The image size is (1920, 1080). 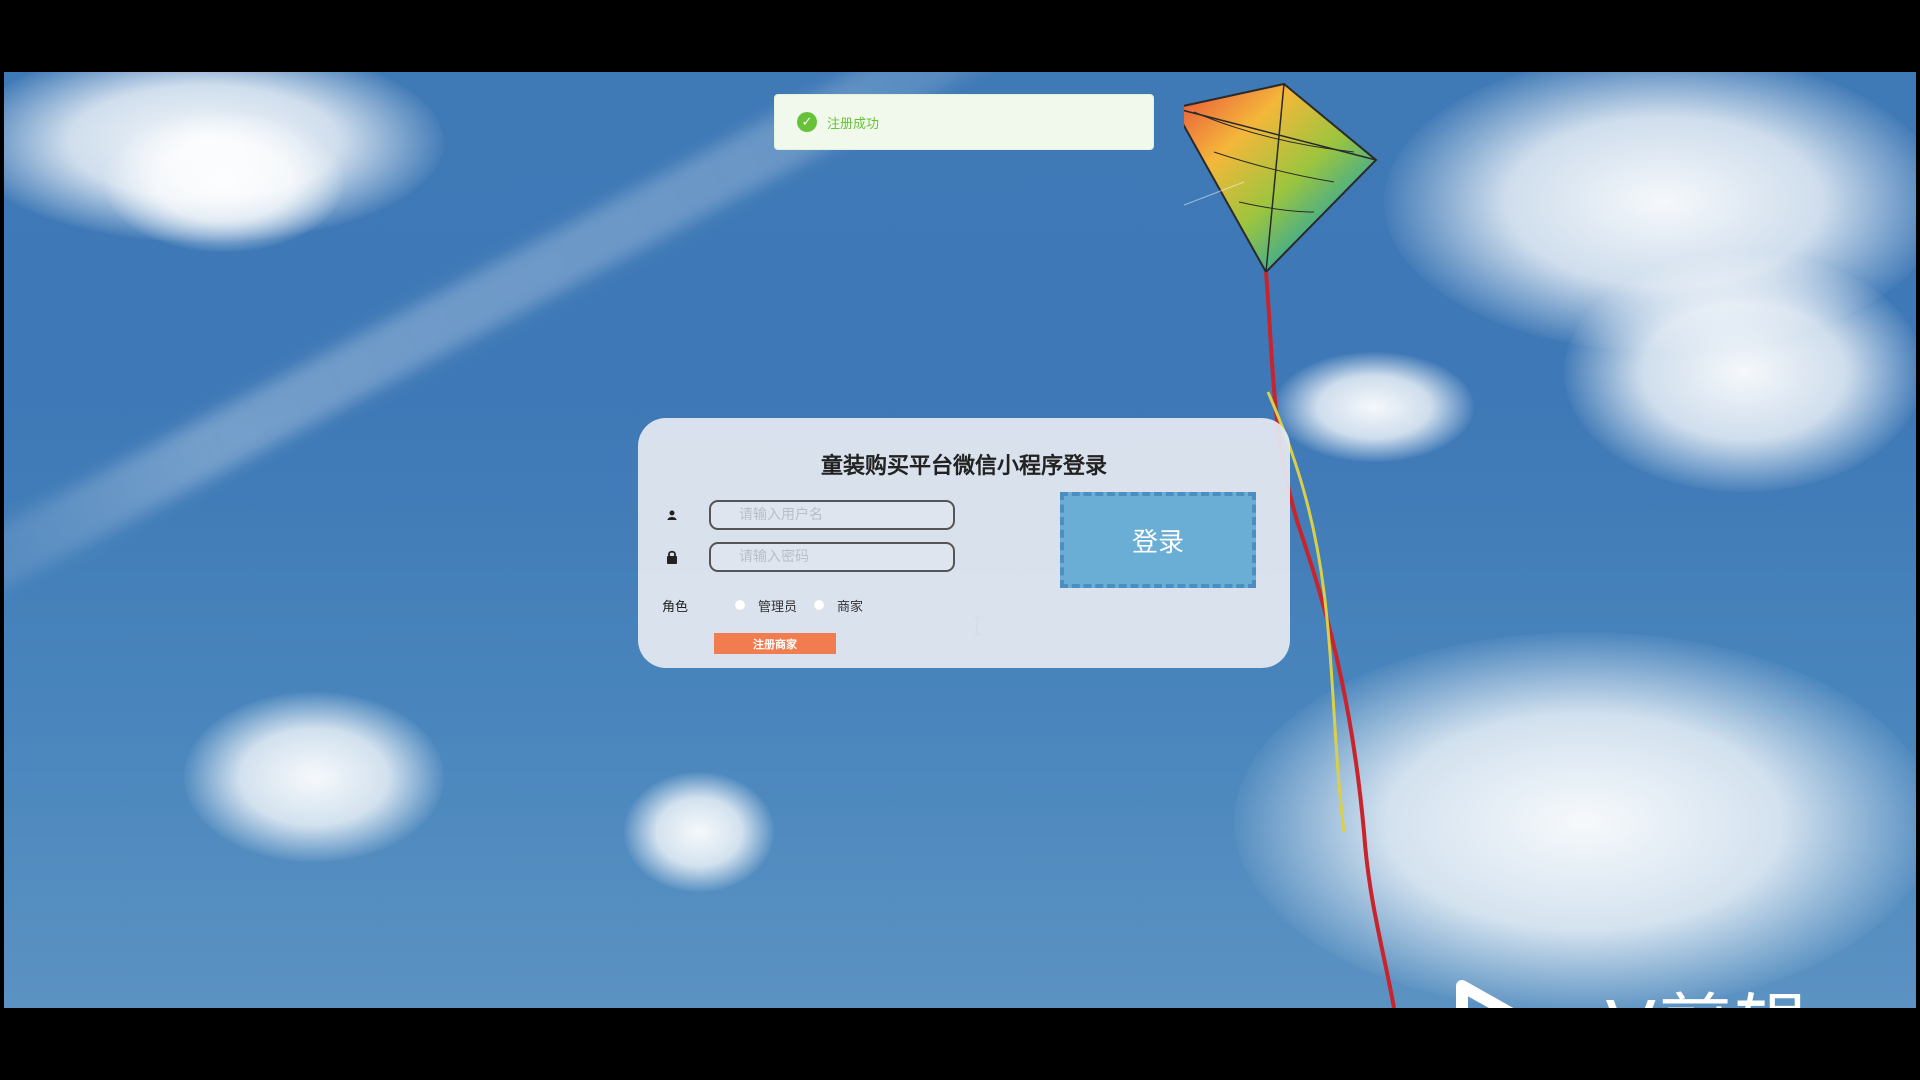 I want to click on watermark-text: eV剪辑, so click(x=1684, y=989).